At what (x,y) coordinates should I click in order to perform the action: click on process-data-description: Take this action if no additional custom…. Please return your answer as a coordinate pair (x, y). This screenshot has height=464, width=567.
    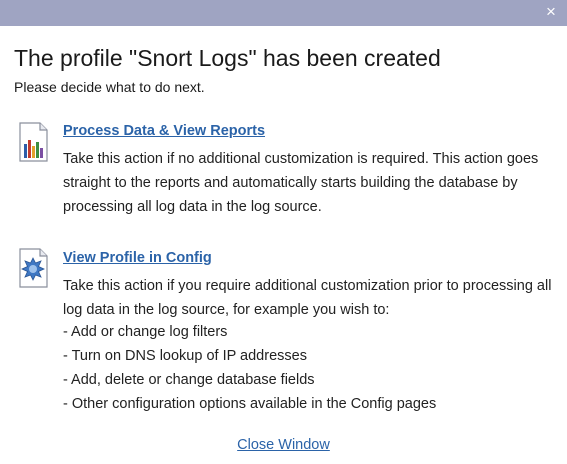
    Looking at the image, I should click on (301, 183).